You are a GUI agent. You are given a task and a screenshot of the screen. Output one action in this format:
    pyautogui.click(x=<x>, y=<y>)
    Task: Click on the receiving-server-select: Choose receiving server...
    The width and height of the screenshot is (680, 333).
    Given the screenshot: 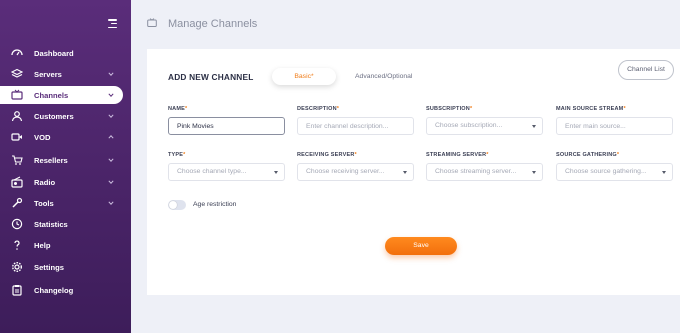 What is the action you would take?
    pyautogui.click(x=355, y=172)
    